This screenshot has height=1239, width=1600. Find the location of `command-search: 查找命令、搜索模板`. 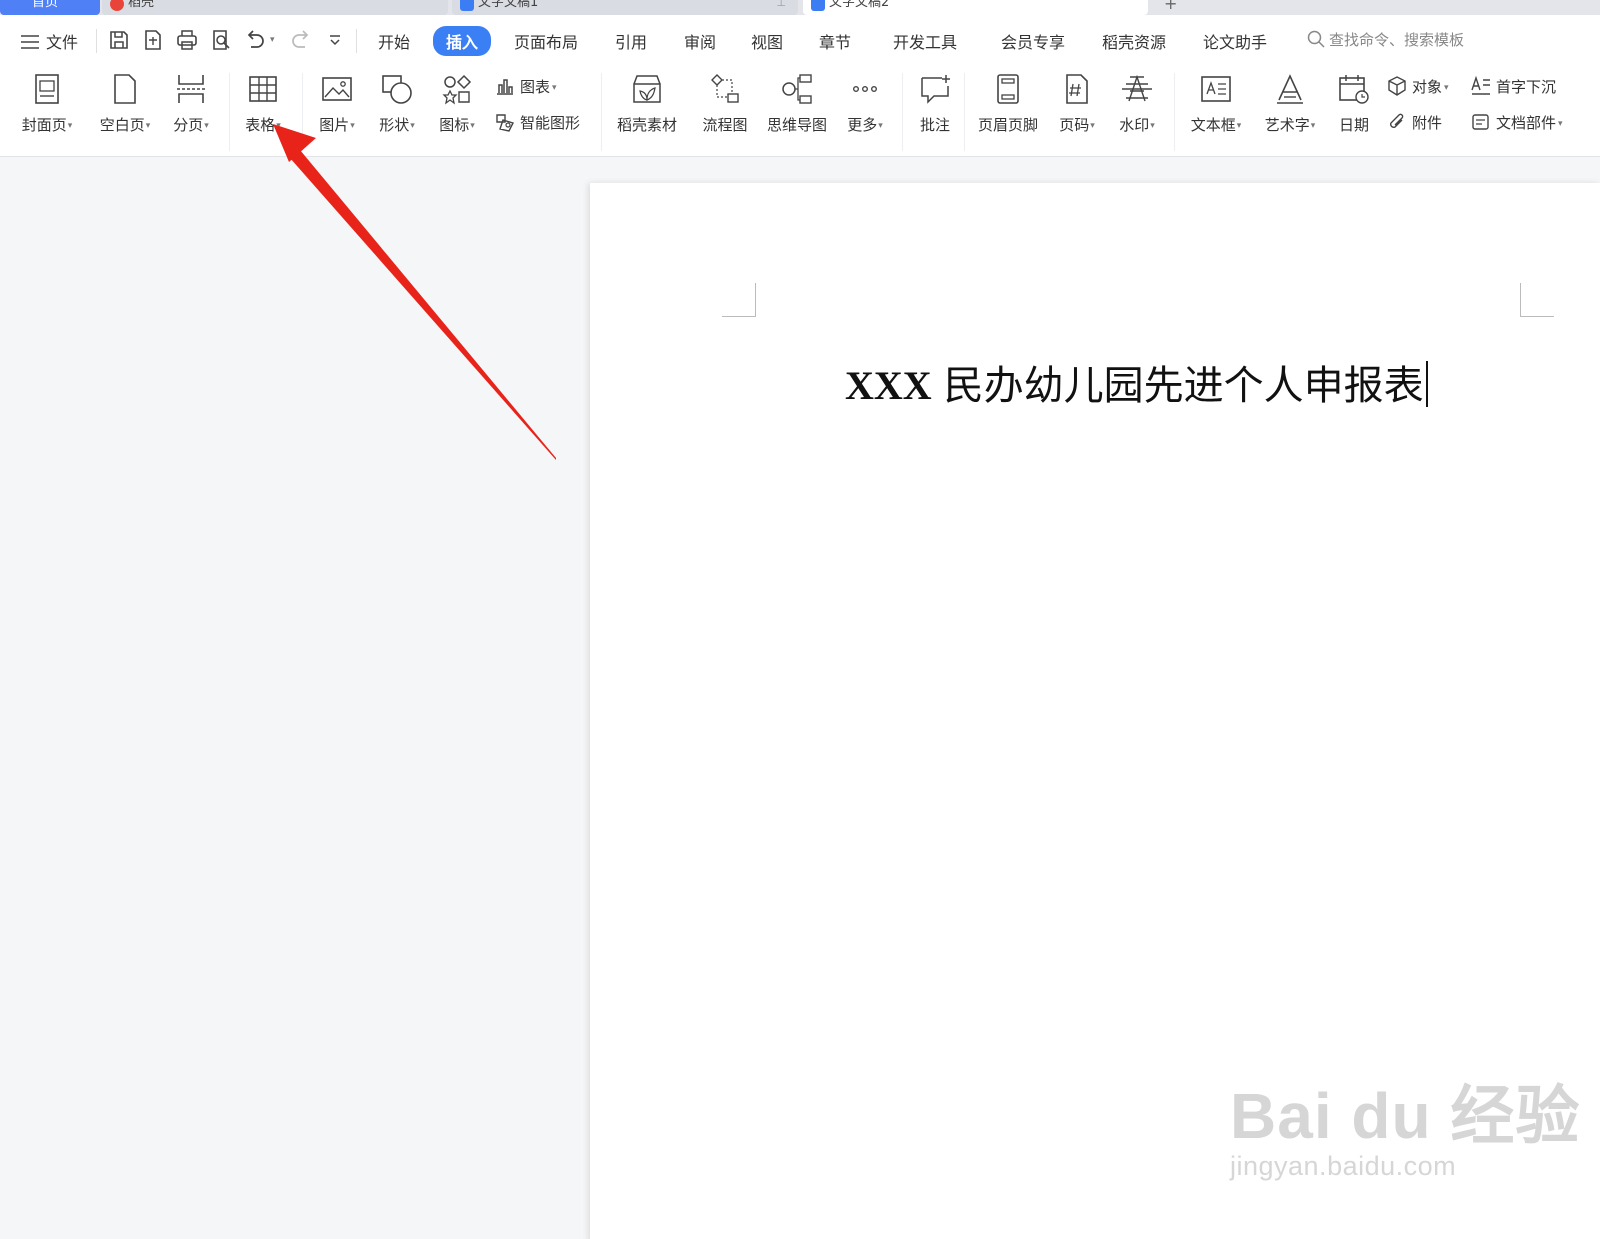

command-search: 查找命令、搜索模板 is located at coordinates (1385, 39).